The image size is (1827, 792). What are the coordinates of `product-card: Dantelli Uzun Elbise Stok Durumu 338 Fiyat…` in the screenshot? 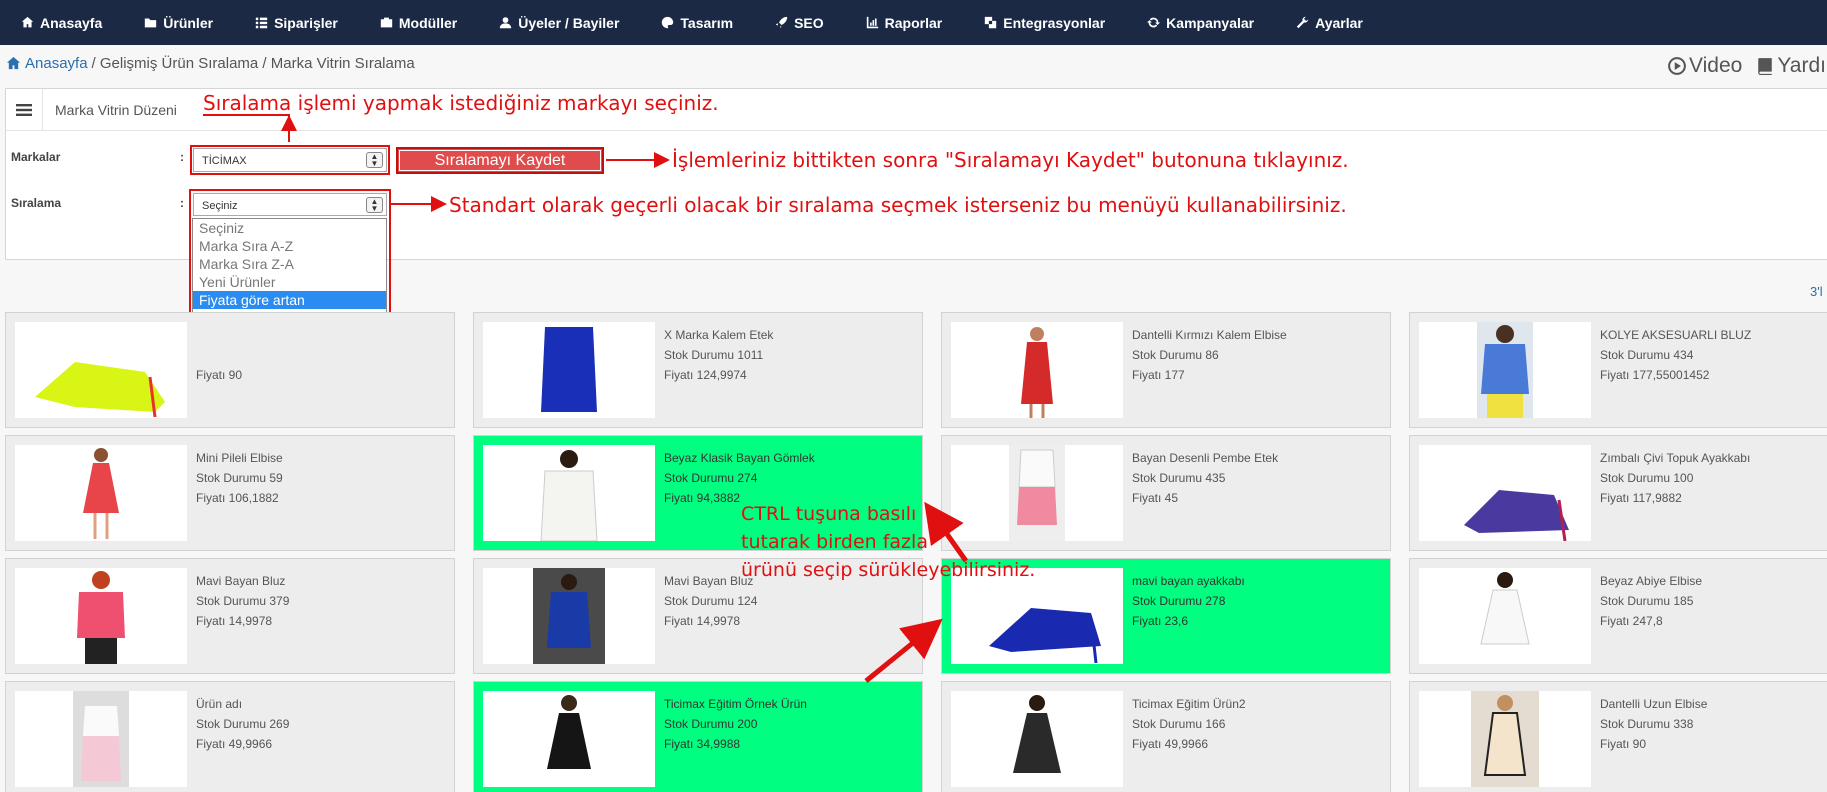 It's located at (1618, 736).